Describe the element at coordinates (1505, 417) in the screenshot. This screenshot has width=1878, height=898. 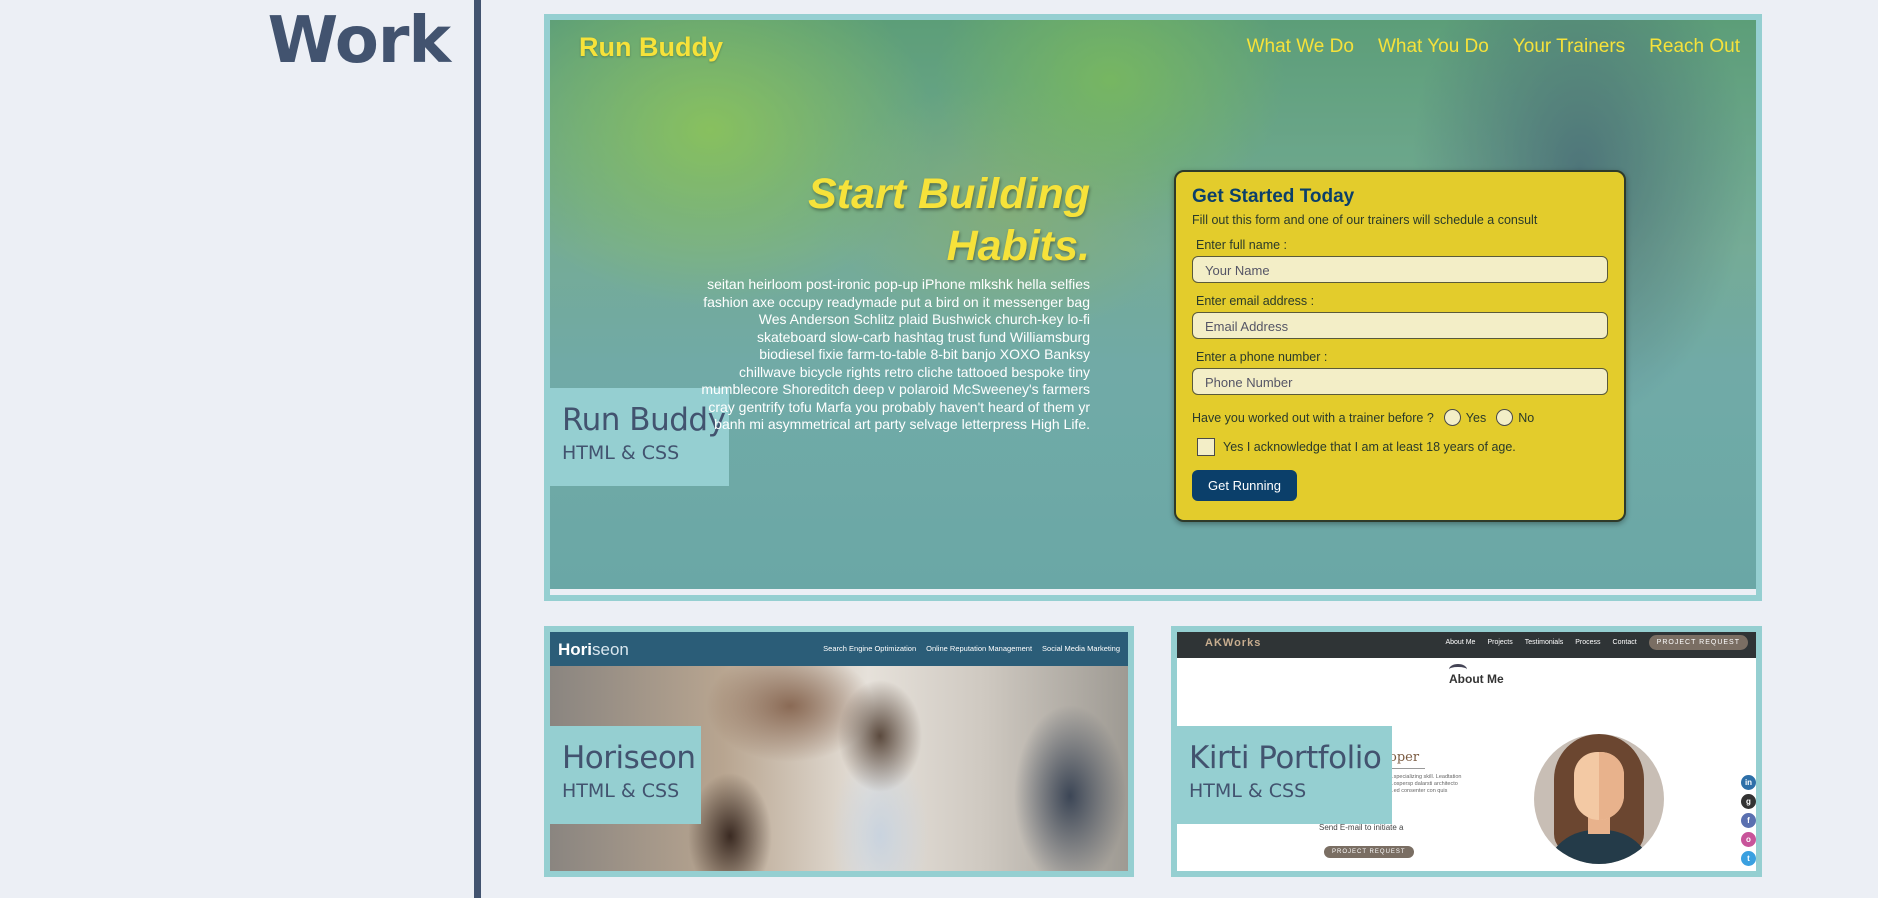
I see `no-radio` at that location.